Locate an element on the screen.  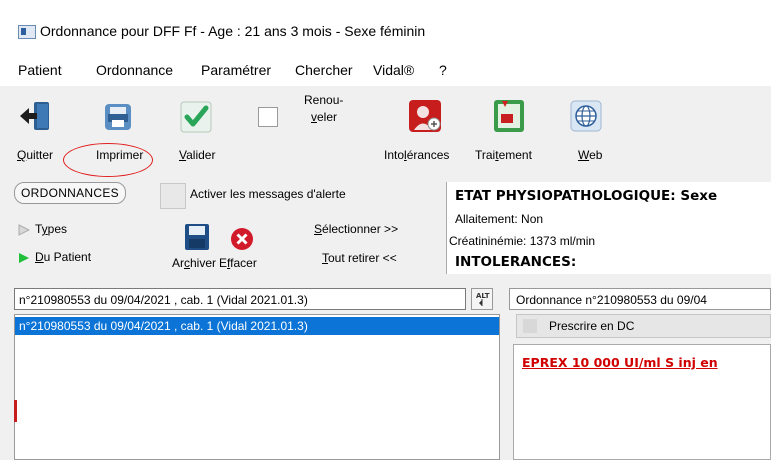
menu-ordonnance: Ordonnance is located at coordinates (134, 70).